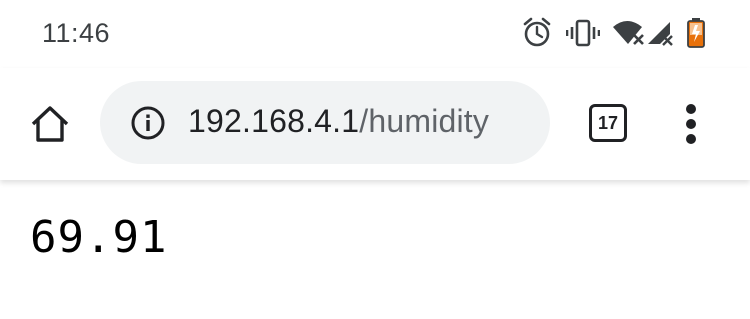 This screenshot has height=319, width=750. What do you see at coordinates (629, 35) in the screenshot?
I see `wifi-off-icon` at bounding box center [629, 35].